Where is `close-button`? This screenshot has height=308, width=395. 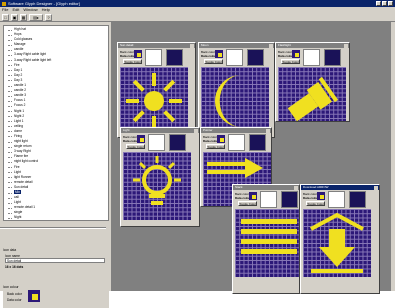
close-button is located at coordinates (390, 3).